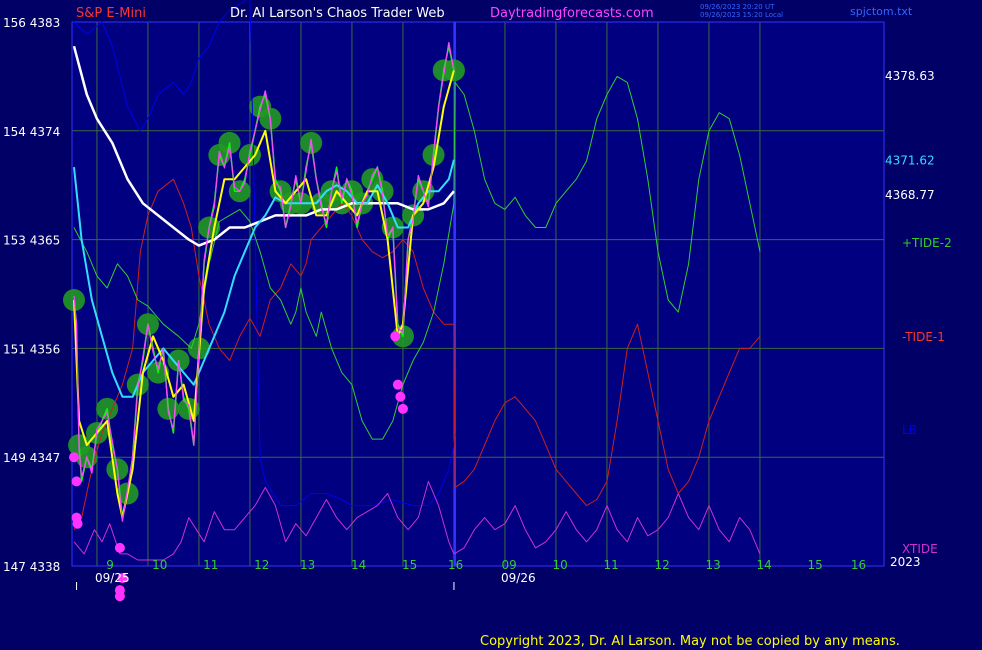  I want to click on right-price-label: 4378.63, so click(910, 76).